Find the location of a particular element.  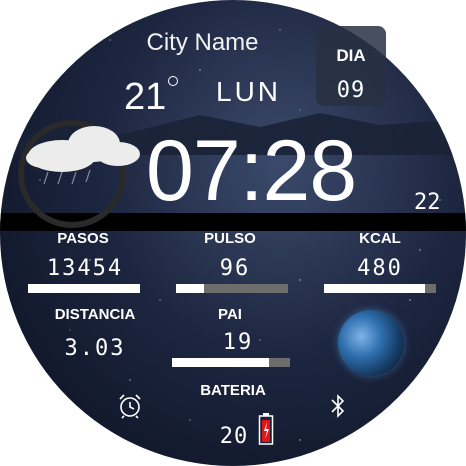

pai-label: PAI is located at coordinates (230, 314).